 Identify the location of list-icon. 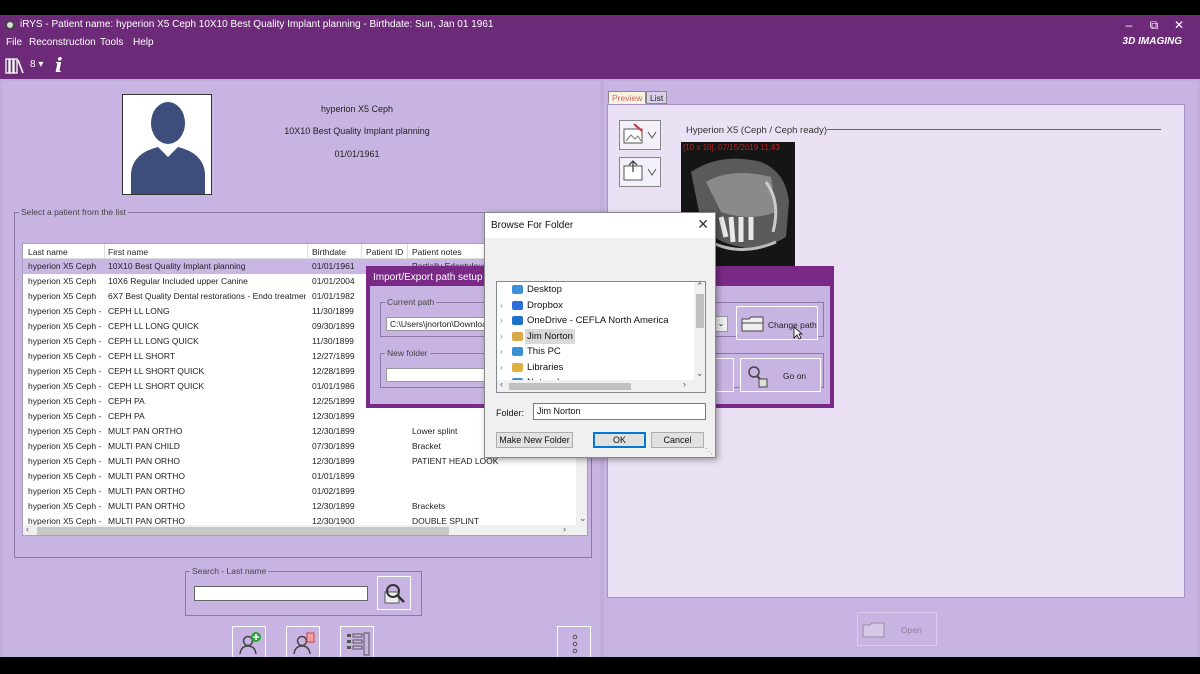
(358, 644).